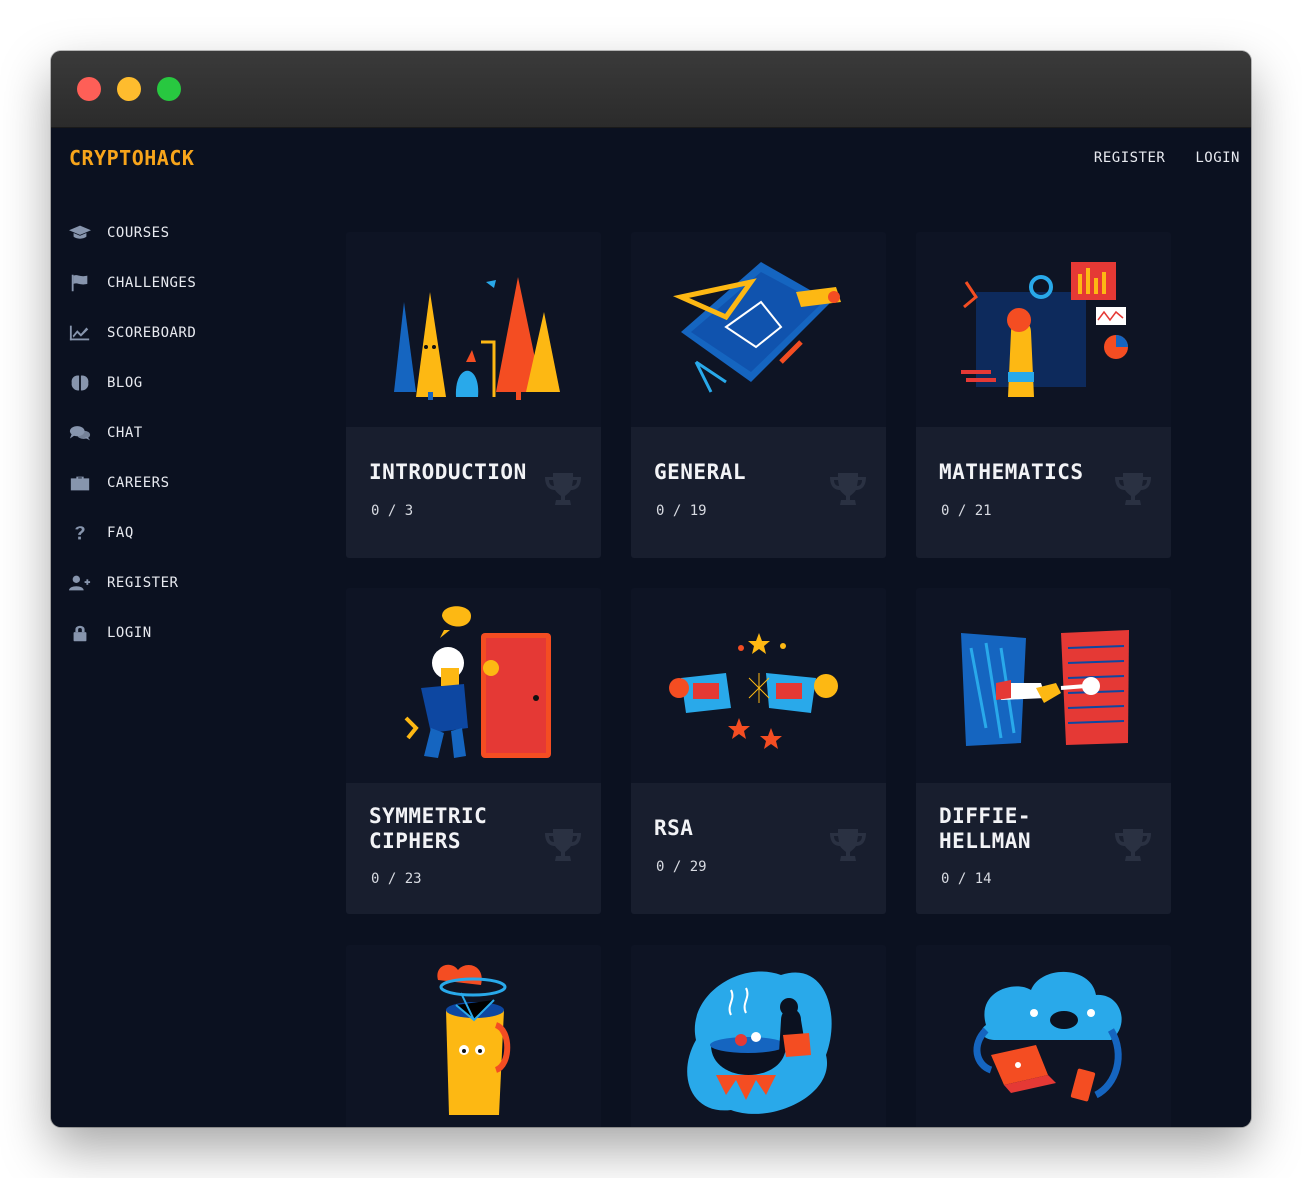 Image resolution: width=1302 pixels, height=1178 pixels. What do you see at coordinates (1129, 158) in the screenshot?
I see `top-register-link: REGISTER` at bounding box center [1129, 158].